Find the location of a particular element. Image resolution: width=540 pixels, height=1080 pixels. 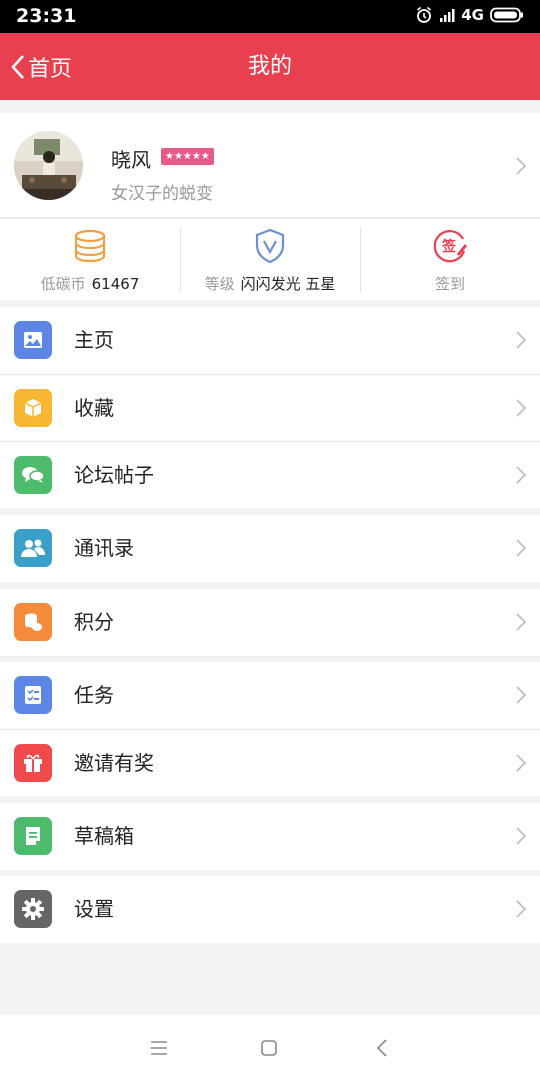

menu-group: 草稿箱 is located at coordinates (270, 836).